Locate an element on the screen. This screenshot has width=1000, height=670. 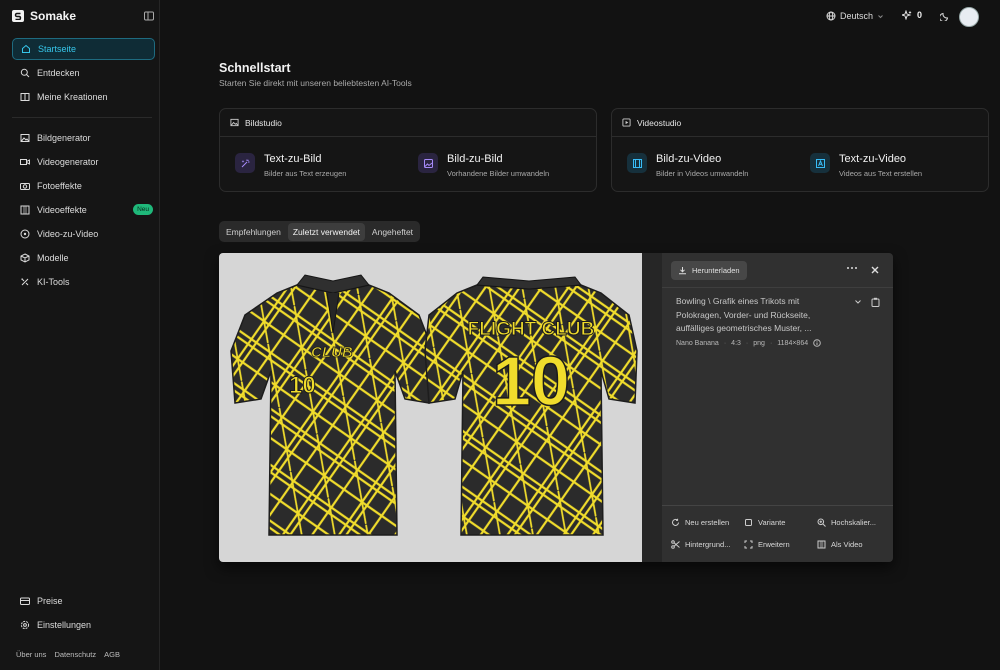
sidebar-bottom-nav: Preise Einstellungen is located at coordinates (83, 614).